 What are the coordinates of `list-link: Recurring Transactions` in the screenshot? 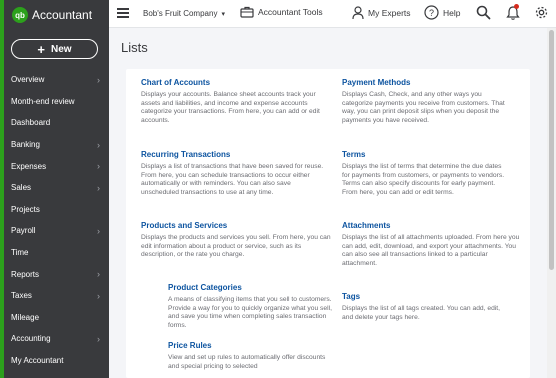 It's located at (235, 154).